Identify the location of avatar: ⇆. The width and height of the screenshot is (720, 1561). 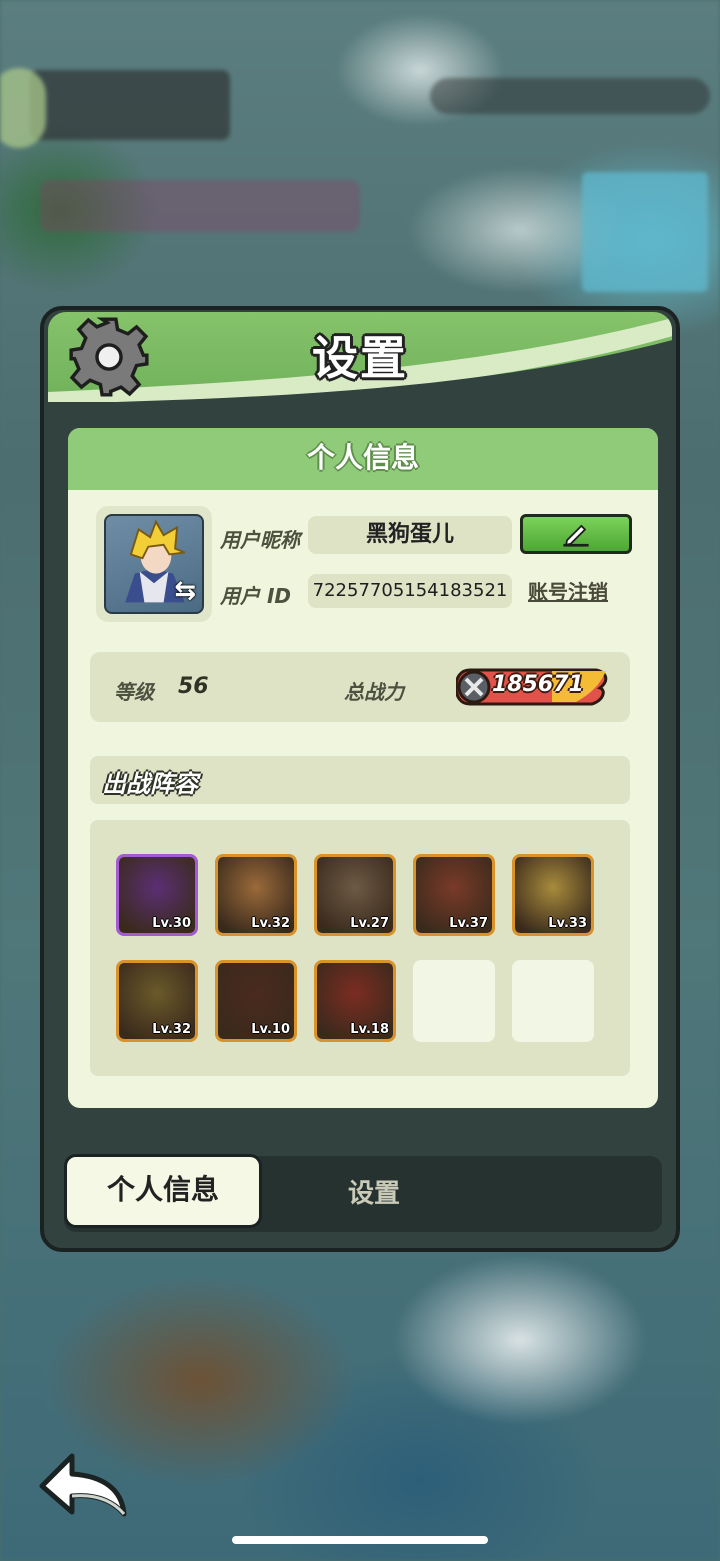
(154, 564).